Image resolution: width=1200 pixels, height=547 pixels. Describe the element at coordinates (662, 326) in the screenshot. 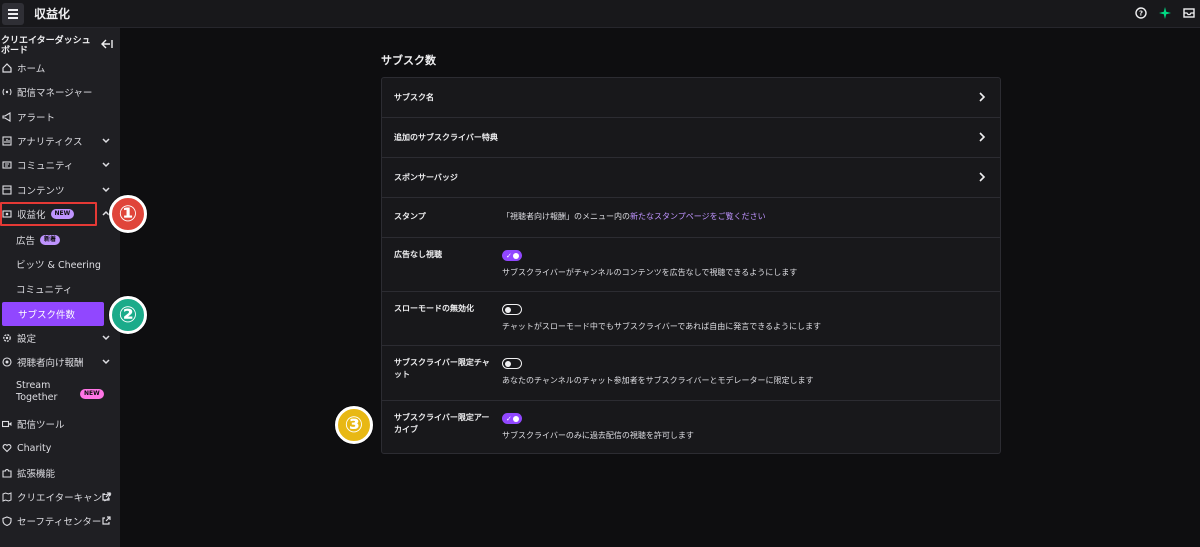

I see `row-description: チャットがスローモード中でもサブスクライバーであれば自由に発言できるようにします` at that location.